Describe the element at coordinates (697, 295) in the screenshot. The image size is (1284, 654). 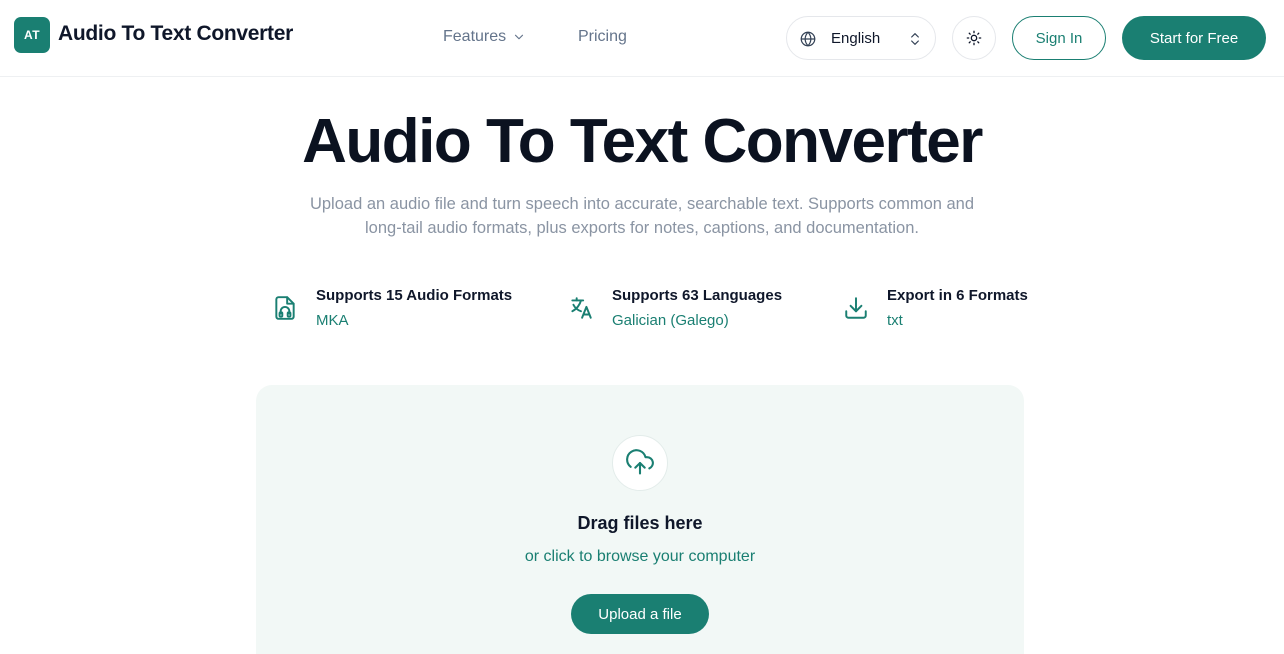
I see `feature-title: Supports 63 Languages` at that location.